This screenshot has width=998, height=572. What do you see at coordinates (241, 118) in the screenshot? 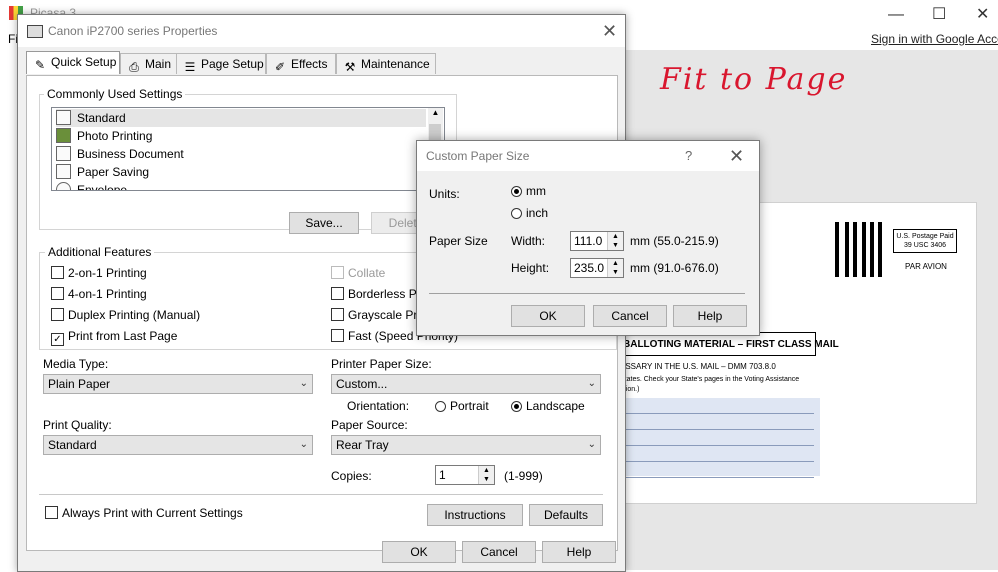
I see `list-item: Standard` at bounding box center [241, 118].